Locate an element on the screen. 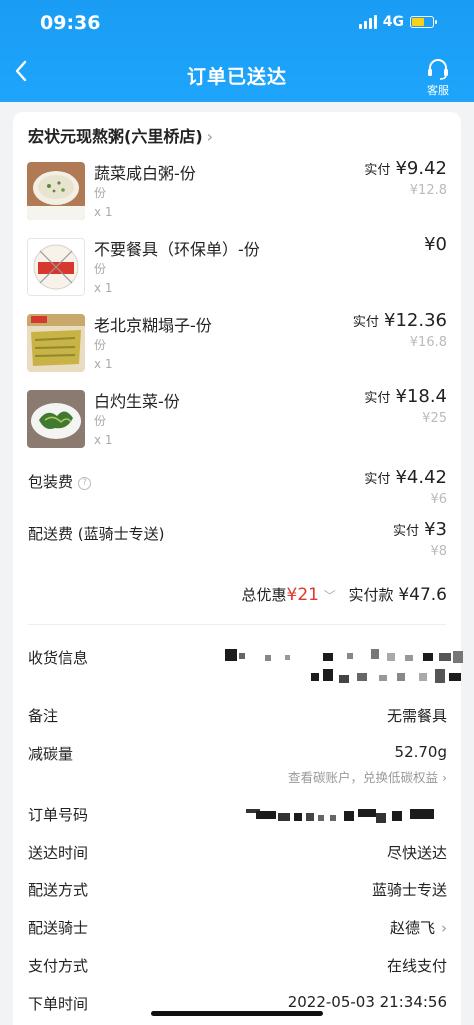 Image resolution: width=474 pixels, height=1025 pixels. note-value: 无需餐具 is located at coordinates (416, 716).